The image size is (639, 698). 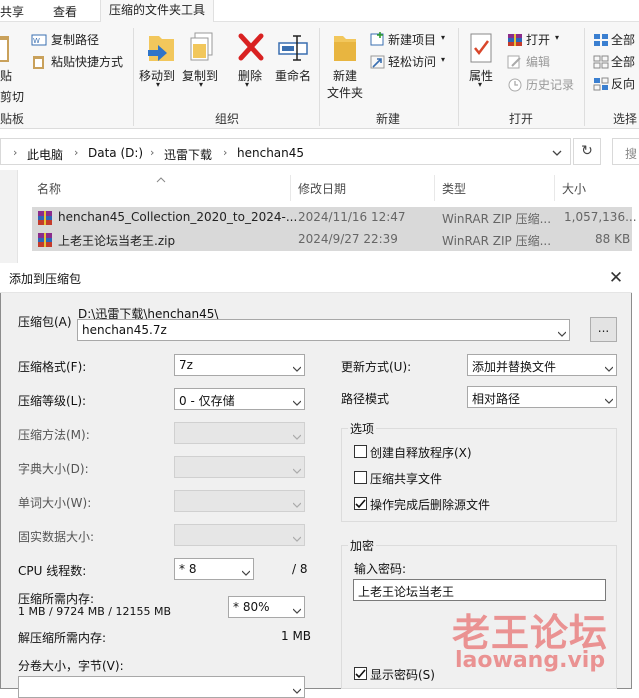 I want to click on properties-icon, so click(x=482, y=48).